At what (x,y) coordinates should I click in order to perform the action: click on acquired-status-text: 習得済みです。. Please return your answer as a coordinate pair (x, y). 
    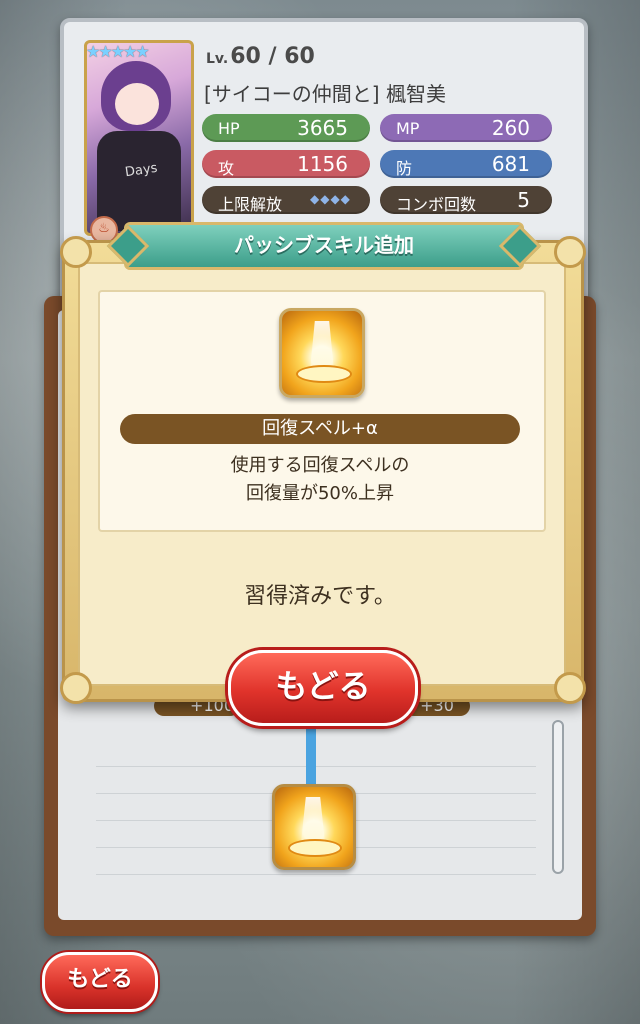
    Looking at the image, I should click on (320, 596).